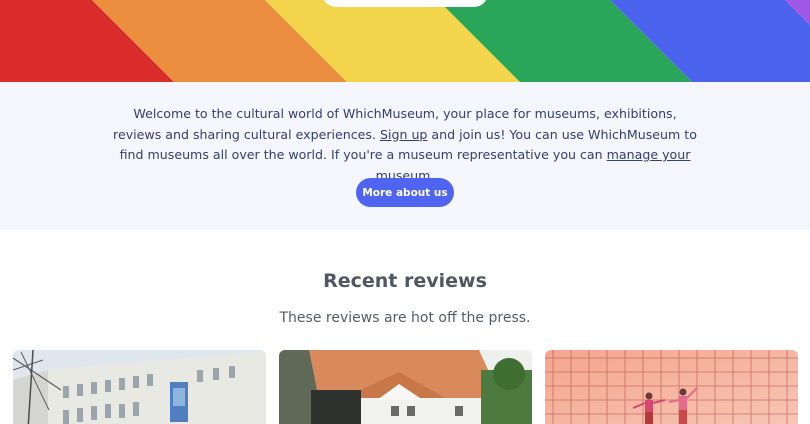 Image resolution: width=810 pixels, height=424 pixels. I want to click on house-photo, so click(405, 387).